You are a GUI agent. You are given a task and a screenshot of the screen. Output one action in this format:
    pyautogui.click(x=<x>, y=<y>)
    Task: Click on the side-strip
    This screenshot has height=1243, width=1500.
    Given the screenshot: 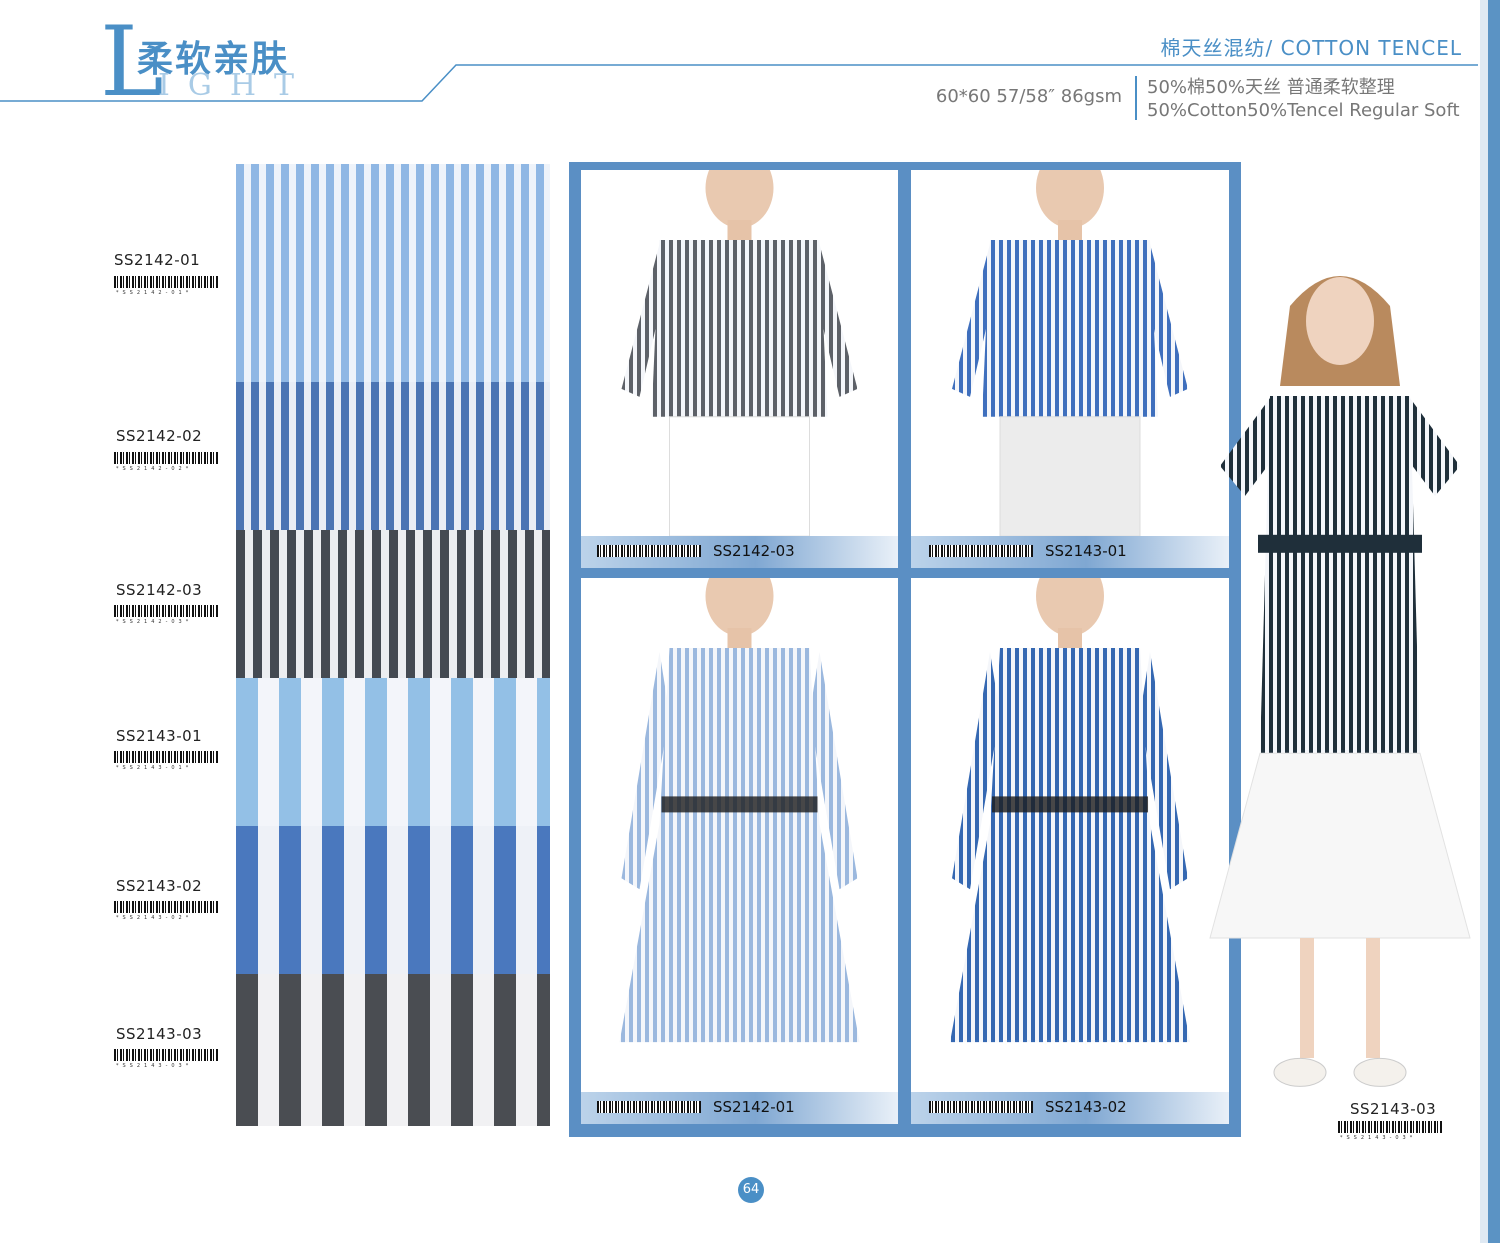 What is the action you would take?
    pyautogui.click(x=1494, y=621)
    